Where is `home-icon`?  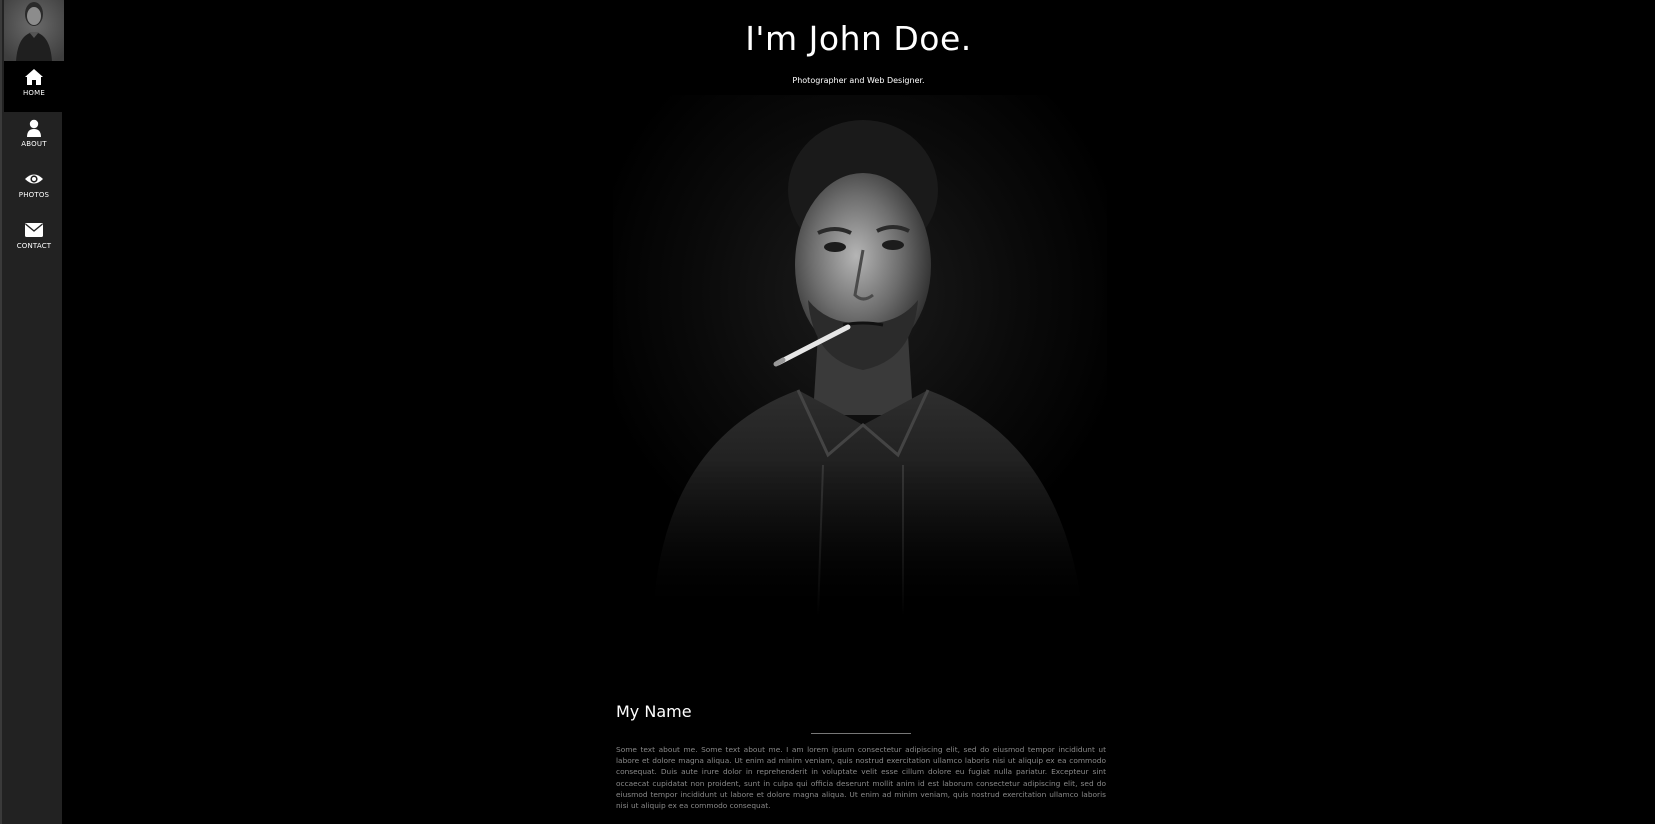
home-icon is located at coordinates (34, 77).